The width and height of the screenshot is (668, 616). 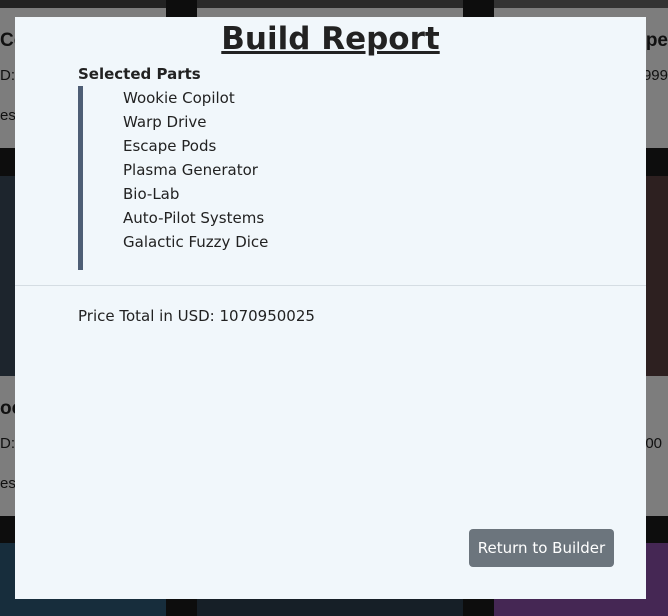 What do you see at coordinates (165, 122) in the screenshot?
I see `part-item: Warp Drive` at bounding box center [165, 122].